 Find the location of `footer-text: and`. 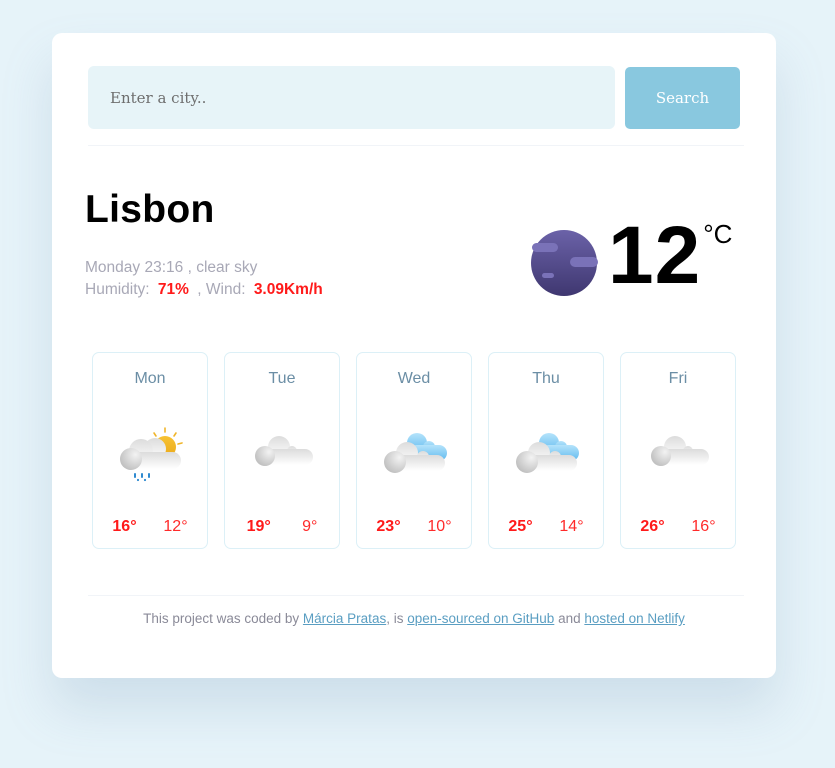

footer-text: and is located at coordinates (569, 618).